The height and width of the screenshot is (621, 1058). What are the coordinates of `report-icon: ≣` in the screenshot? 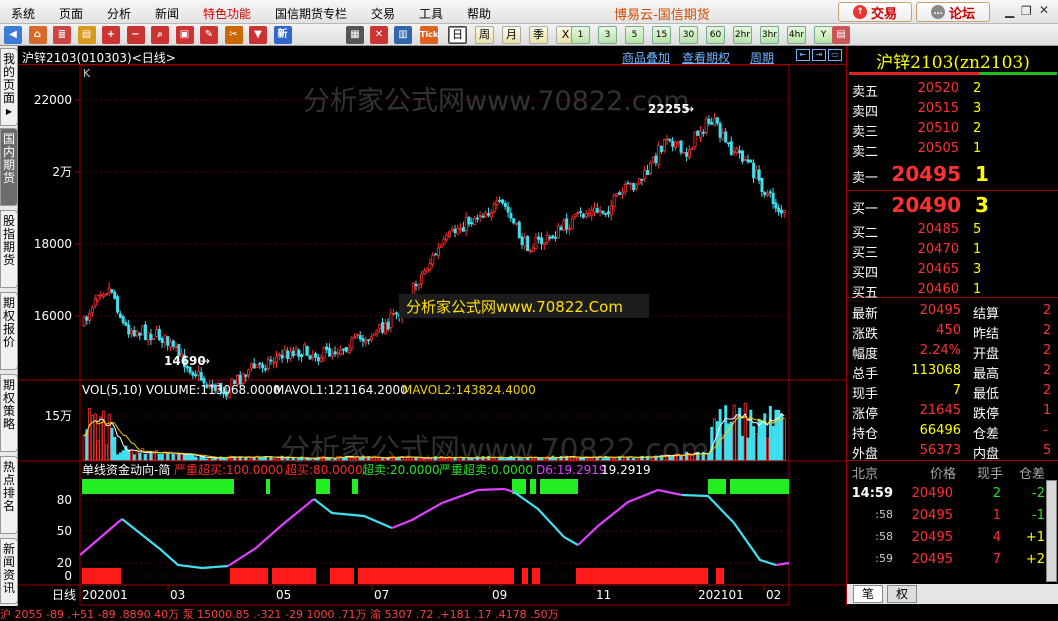 It's located at (62, 35).